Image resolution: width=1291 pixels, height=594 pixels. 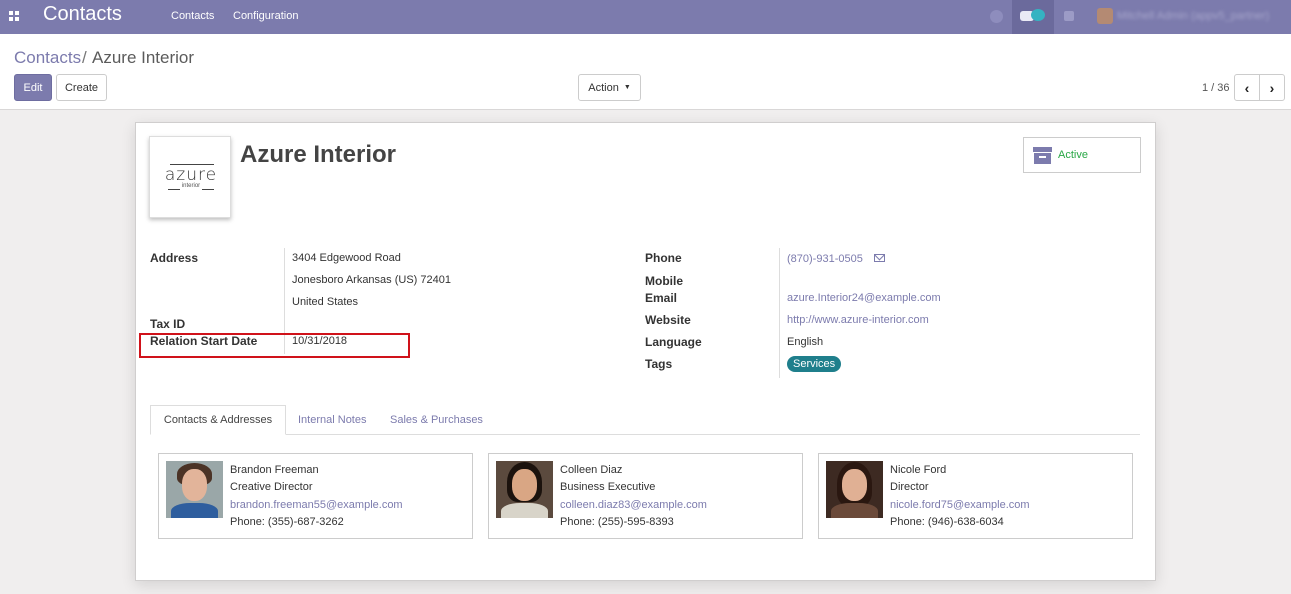 I want to click on tab-internal-notes: Internal Notes, so click(x=332, y=420).